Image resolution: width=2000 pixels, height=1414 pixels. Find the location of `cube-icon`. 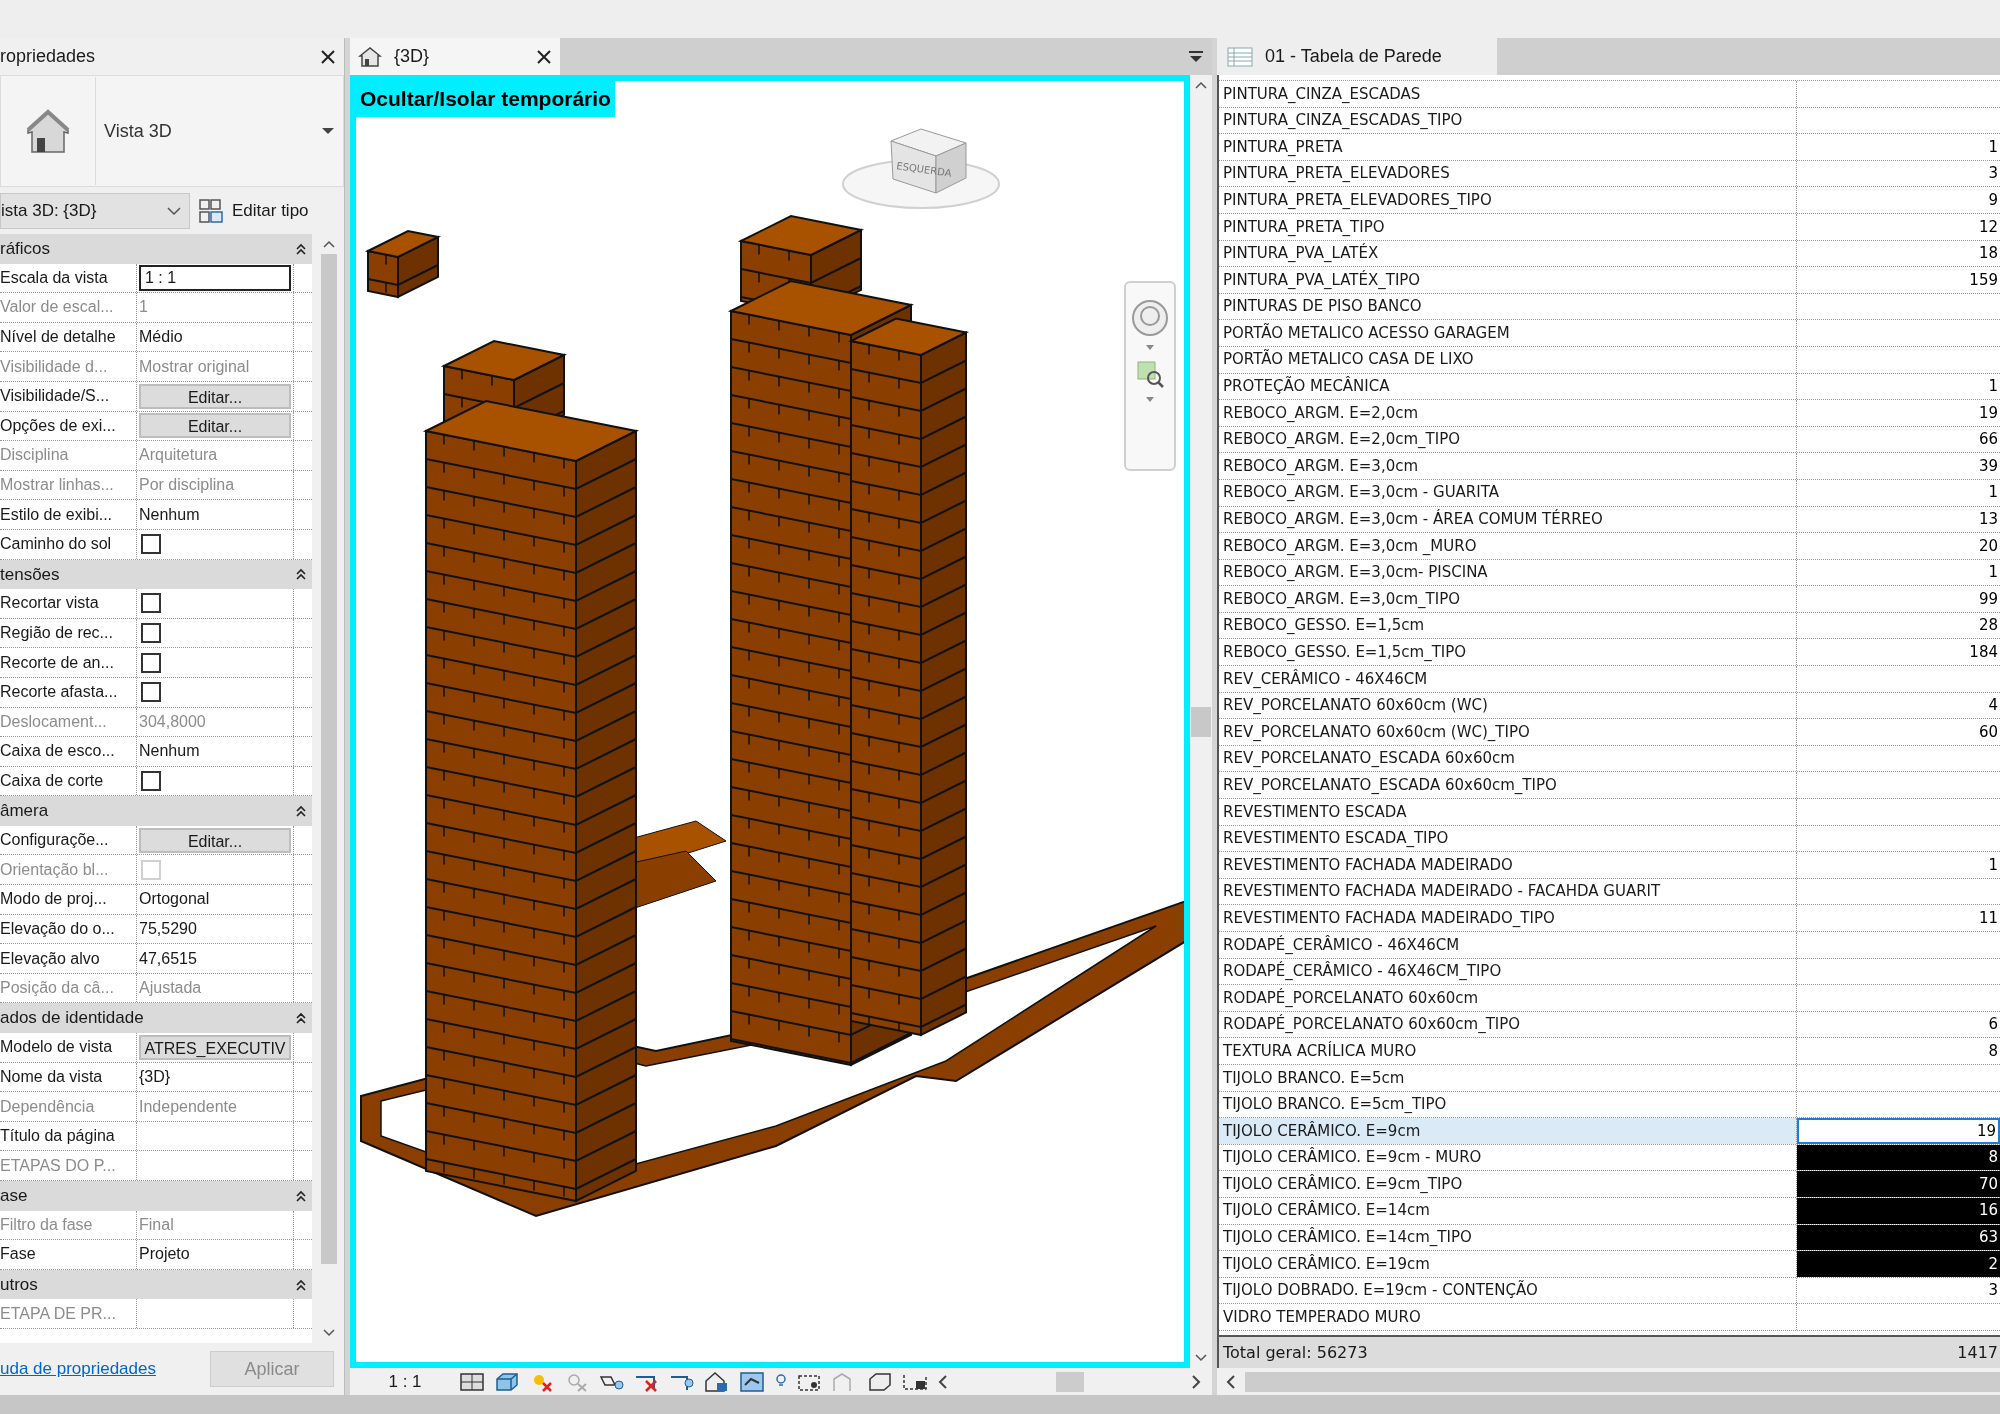

cube-icon is located at coordinates (507, 1381).